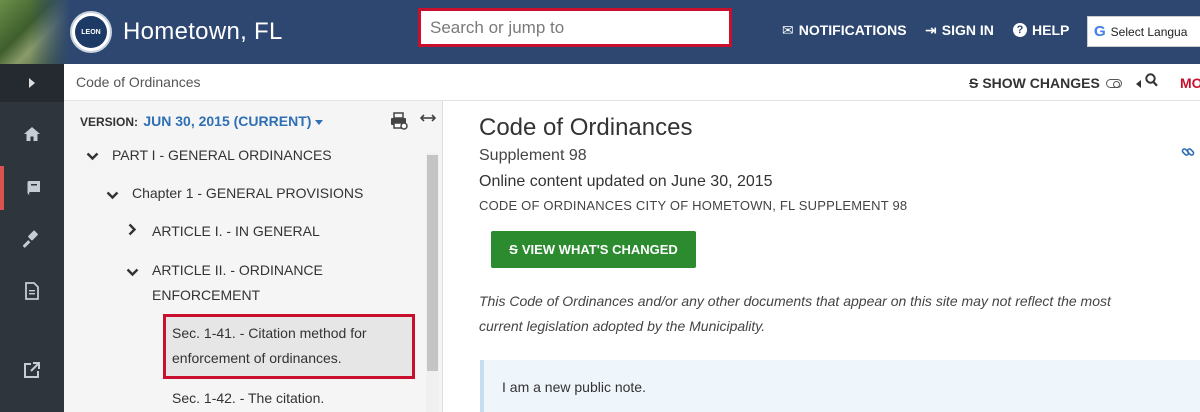  Describe the element at coordinates (840, 386) in the screenshot. I see `public-note: I am a new public note.` at that location.